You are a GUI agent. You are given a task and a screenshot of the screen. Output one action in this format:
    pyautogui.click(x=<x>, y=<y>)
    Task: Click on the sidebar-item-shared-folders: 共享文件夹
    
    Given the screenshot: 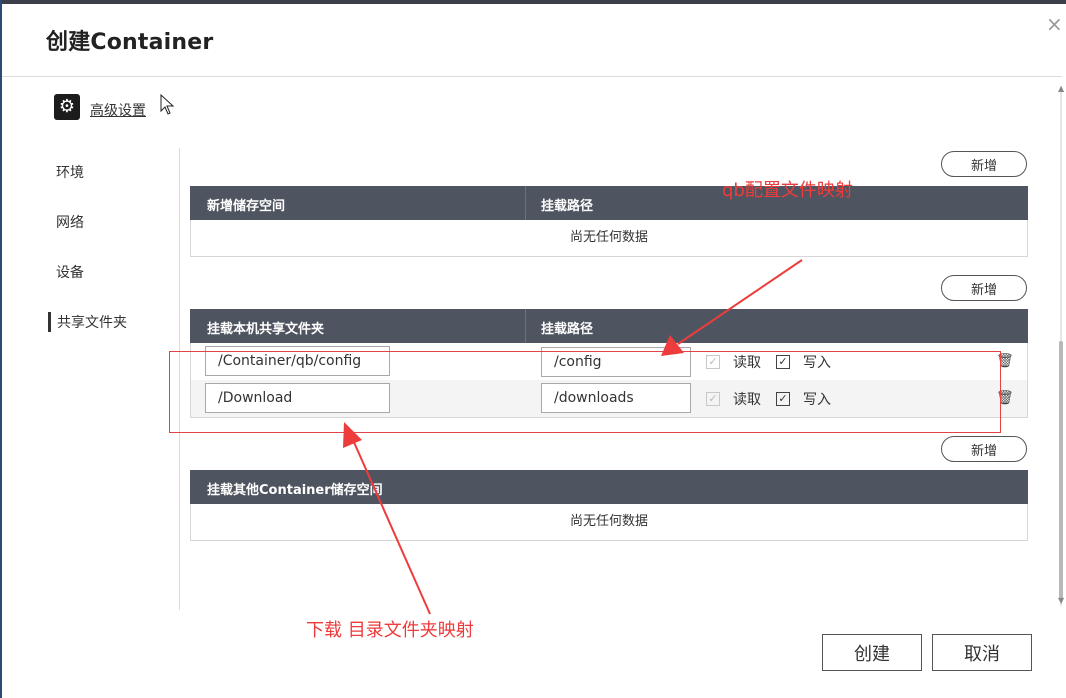 What is the action you would take?
    pyautogui.click(x=87, y=322)
    